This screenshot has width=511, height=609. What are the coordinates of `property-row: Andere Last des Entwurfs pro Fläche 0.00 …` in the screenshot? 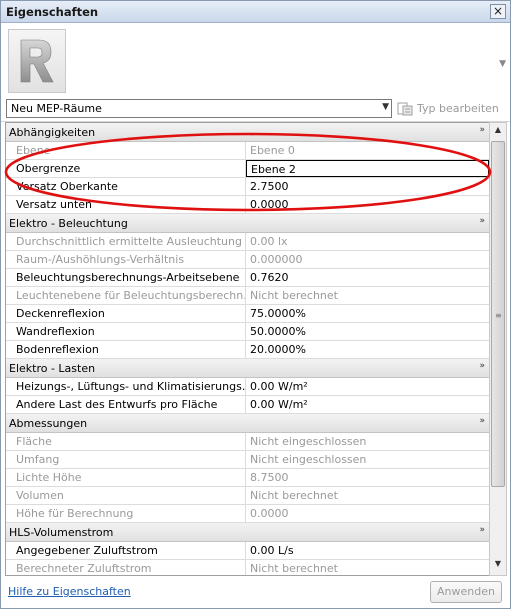 It's located at (247, 405).